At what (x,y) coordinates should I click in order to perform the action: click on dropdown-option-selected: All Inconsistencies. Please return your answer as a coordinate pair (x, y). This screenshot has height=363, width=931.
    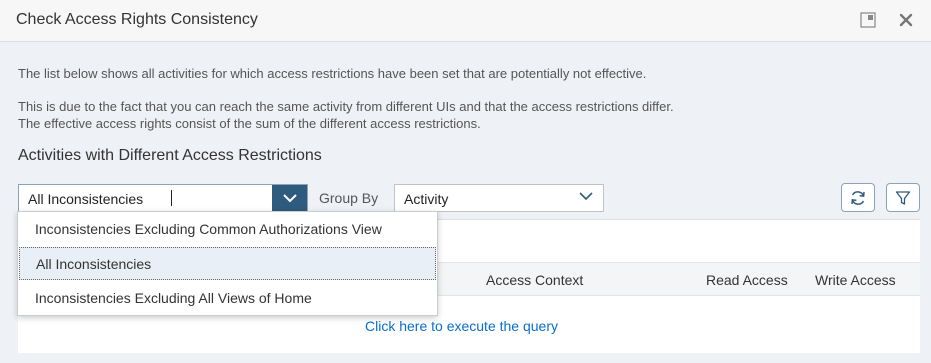
    Looking at the image, I should click on (227, 263).